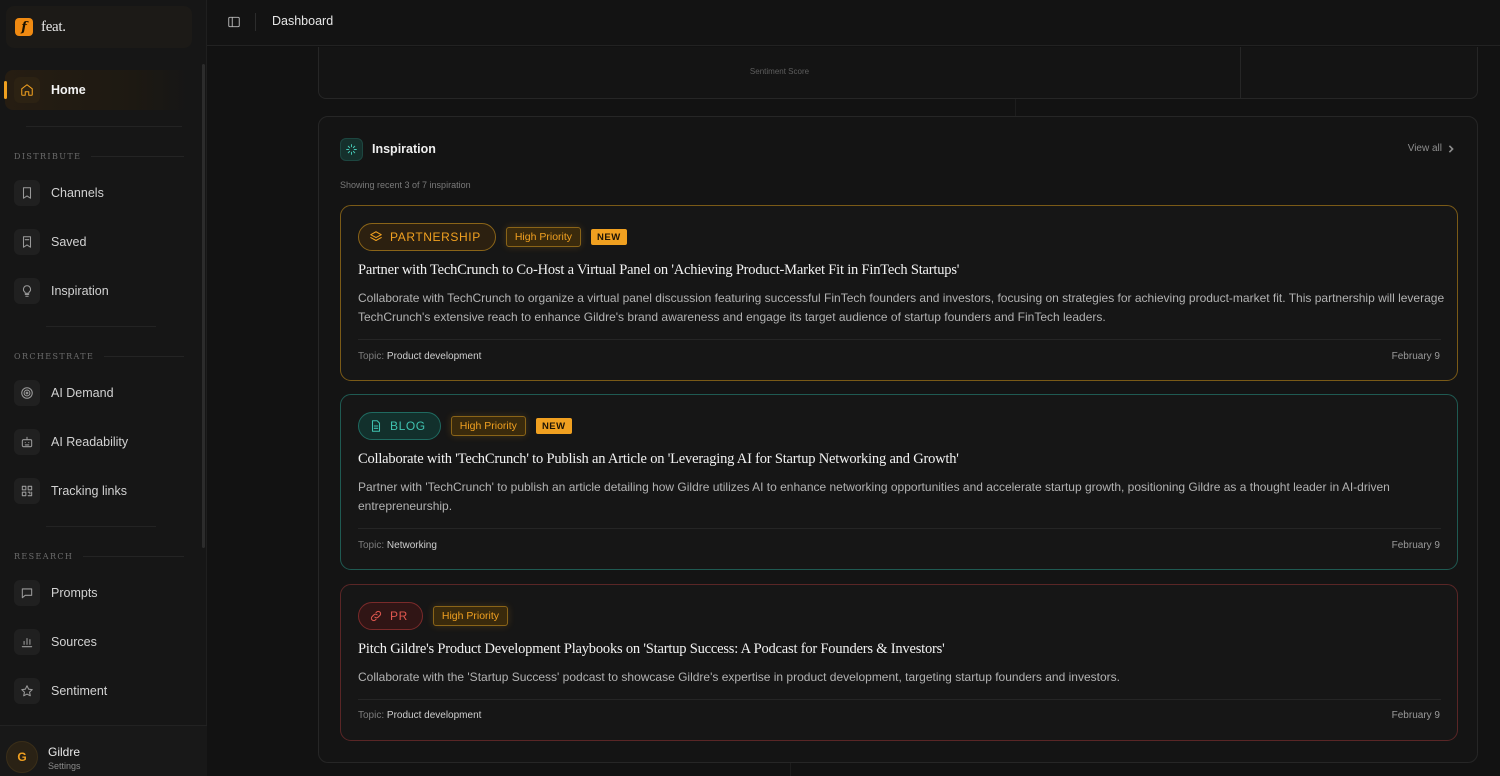 The width and height of the screenshot is (1500, 776). What do you see at coordinates (100, 242) in the screenshot?
I see `sidebar-item-saved: Saved` at bounding box center [100, 242].